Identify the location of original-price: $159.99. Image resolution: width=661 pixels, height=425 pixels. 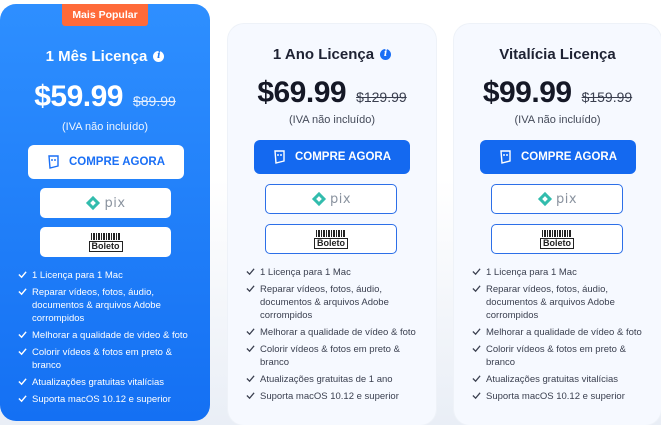
(607, 97).